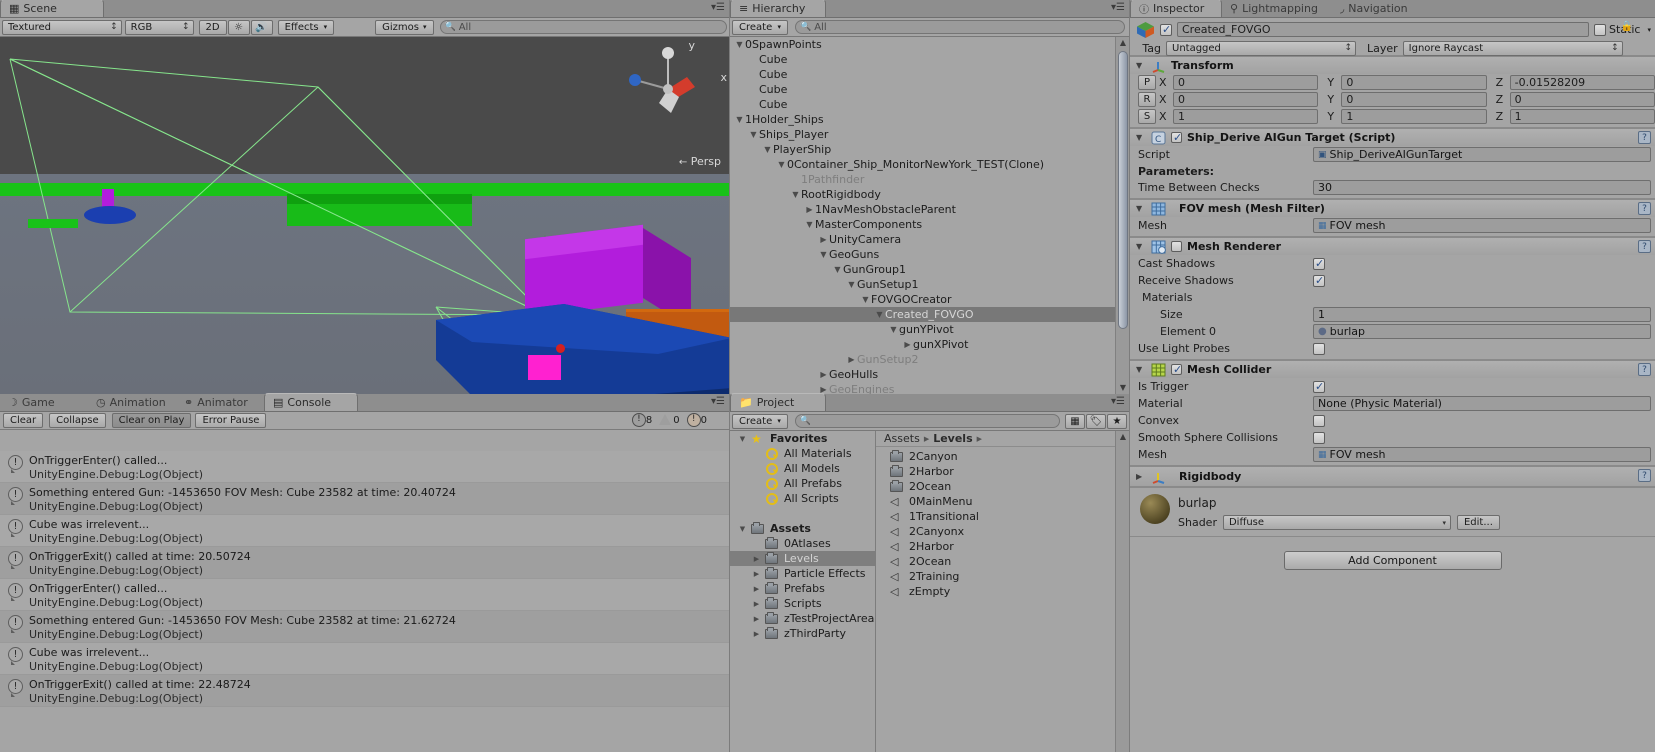  I want to click on script-object-field: ▣ Ship_DeriveAIGunTarget, so click(1482, 154).